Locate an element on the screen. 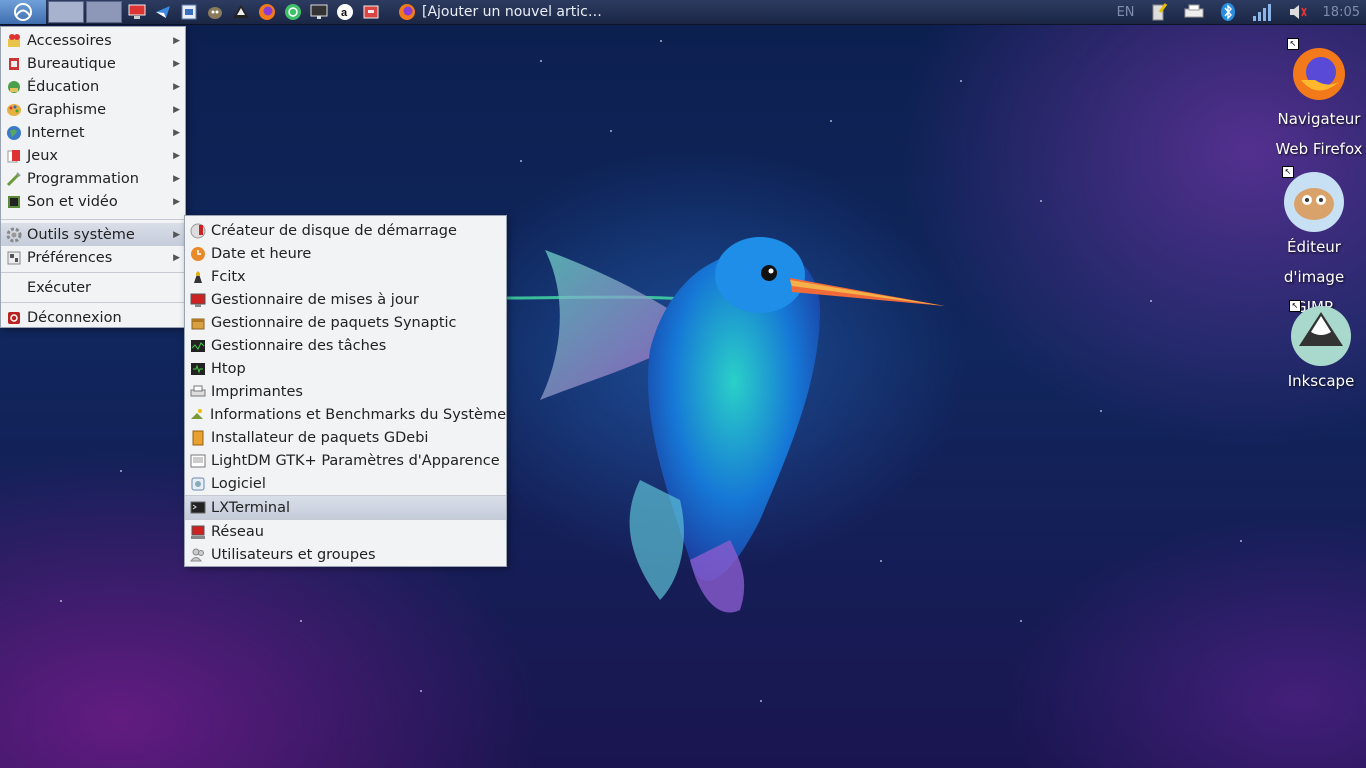 Image resolution: width=1366 pixels, height=768 pixels. menu-son-et-video: Son et vidéo ▶ is located at coordinates (93, 201).